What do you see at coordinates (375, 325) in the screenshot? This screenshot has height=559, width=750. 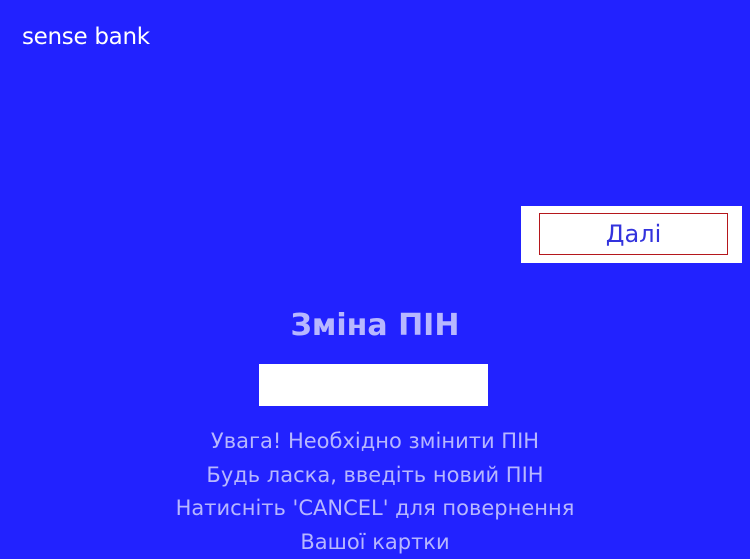 I see `page-title: Зміна ПІН` at bounding box center [375, 325].